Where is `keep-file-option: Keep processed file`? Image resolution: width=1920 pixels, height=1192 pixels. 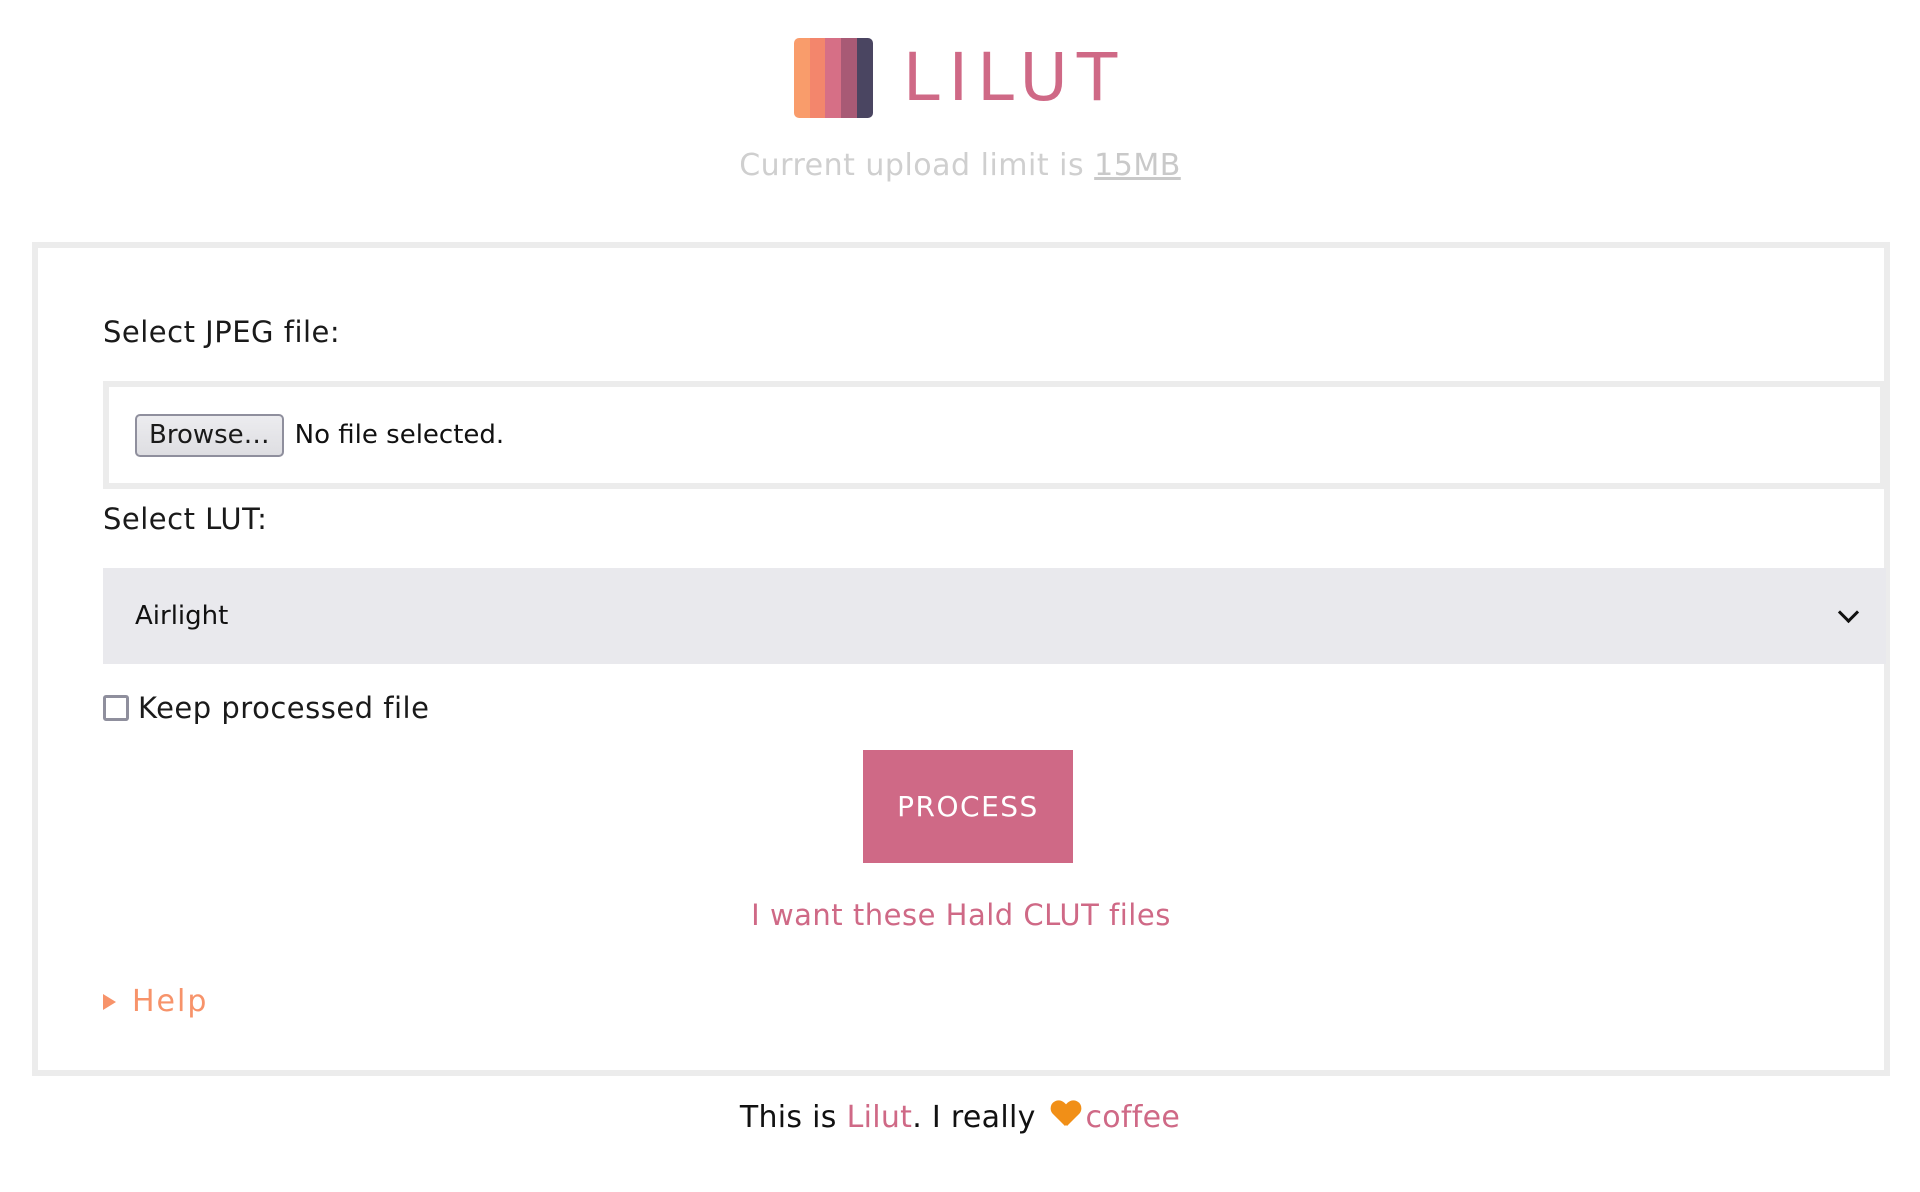 keep-file-option: Keep processed file is located at coordinates (266, 708).